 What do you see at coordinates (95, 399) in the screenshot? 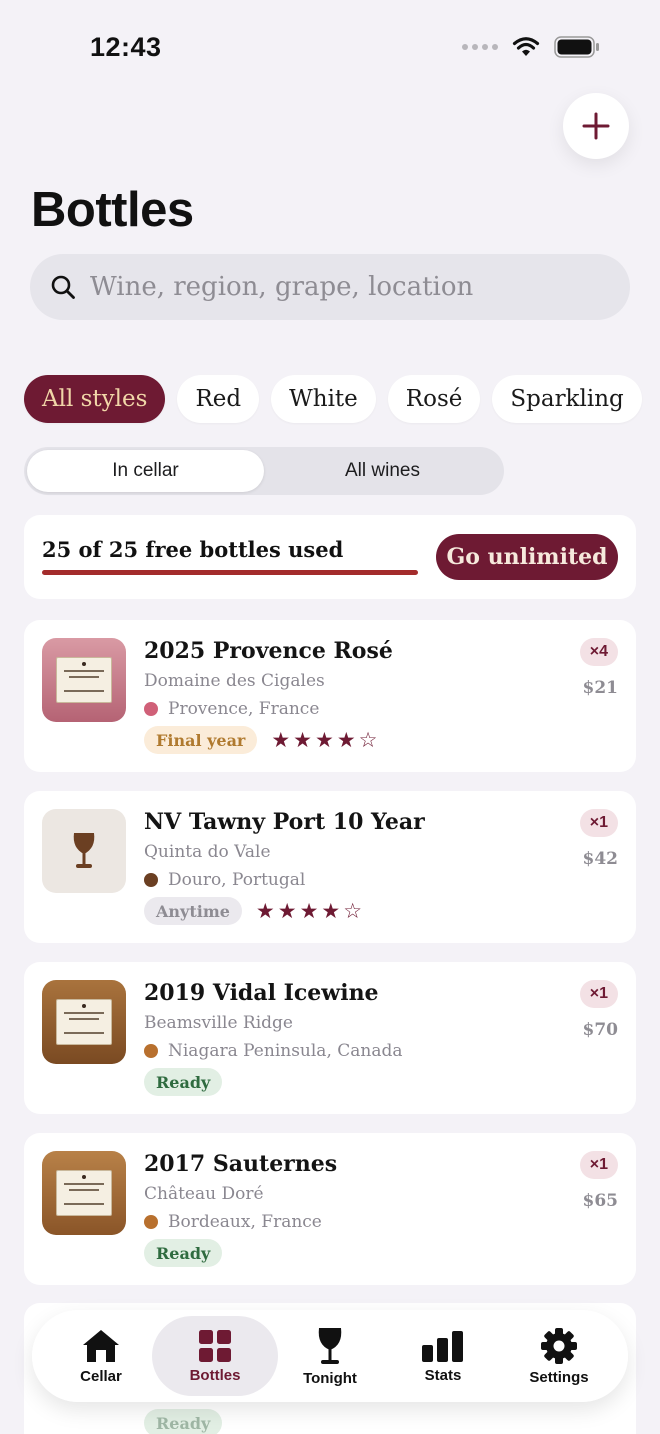
I see `chip-all-styles: All styles` at bounding box center [95, 399].